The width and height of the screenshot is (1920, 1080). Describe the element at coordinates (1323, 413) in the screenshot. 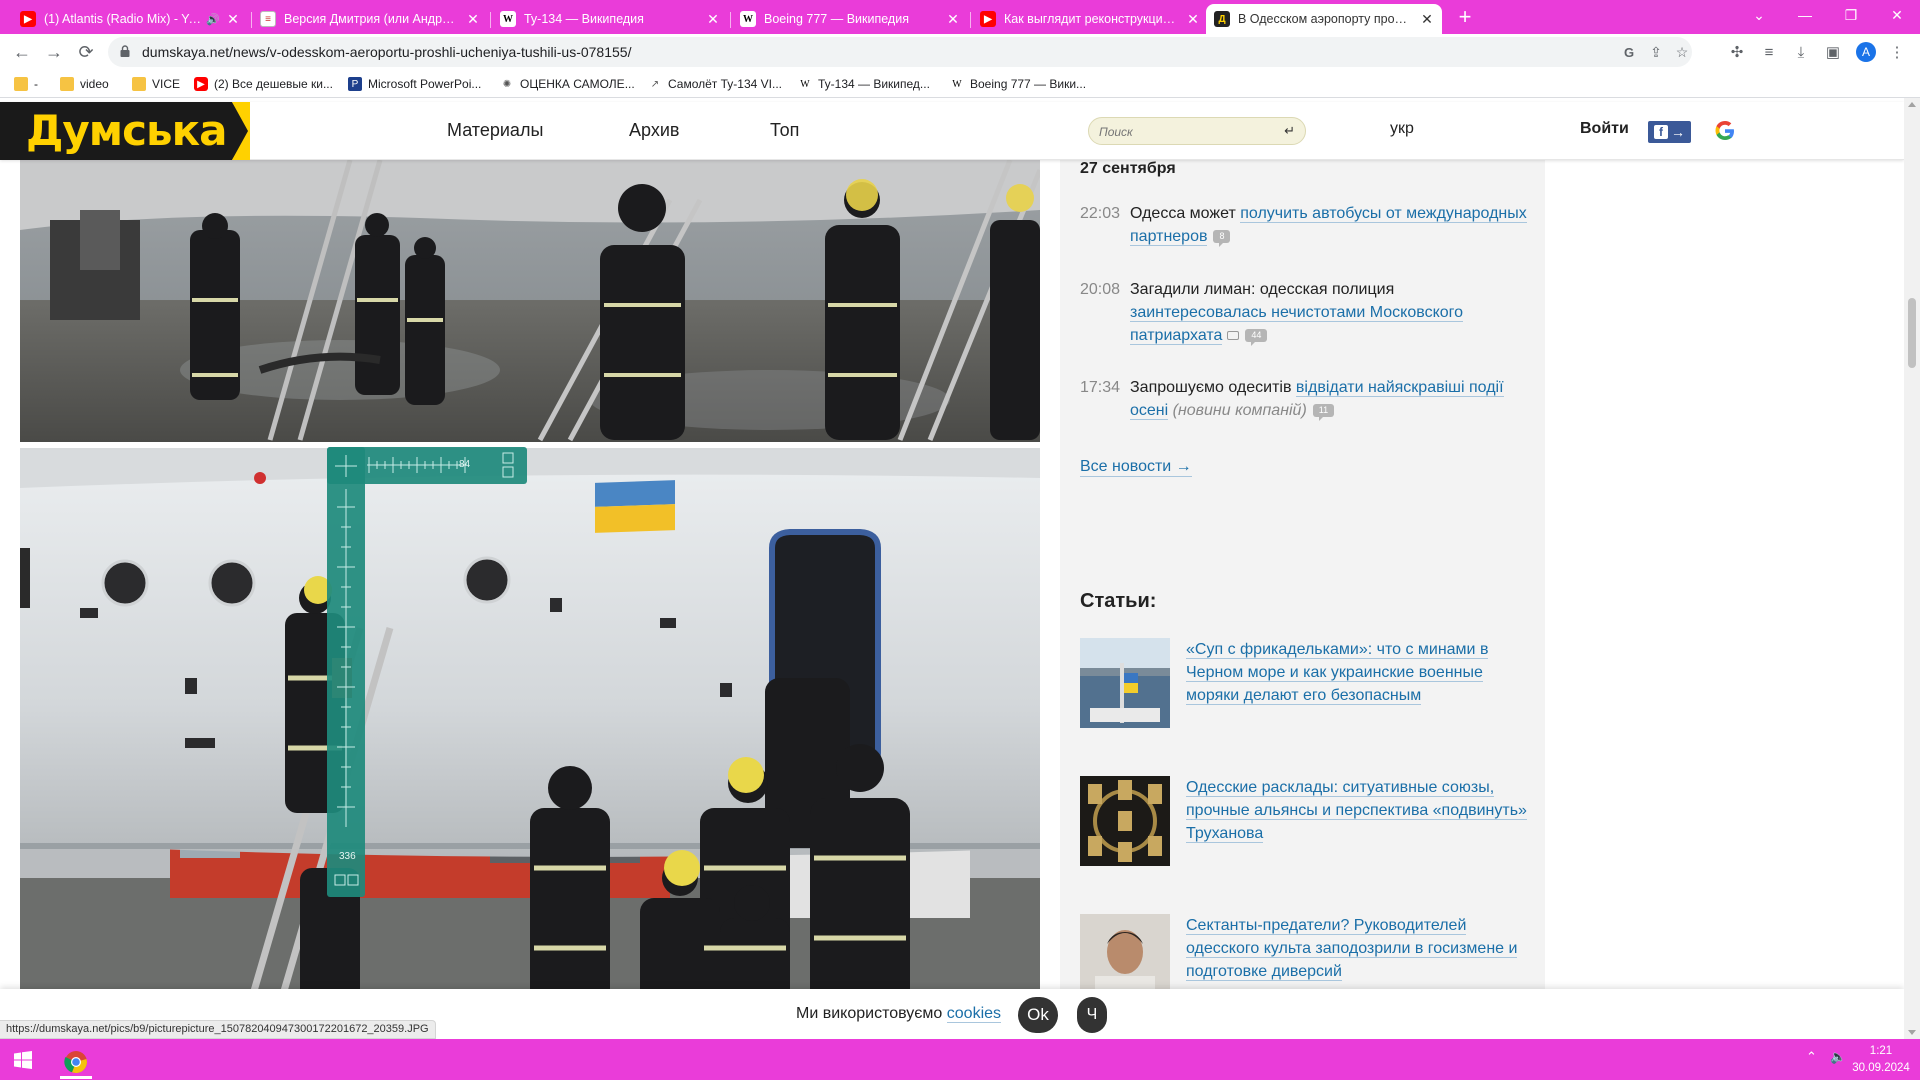

I see `comment-count-badge: 11` at that location.